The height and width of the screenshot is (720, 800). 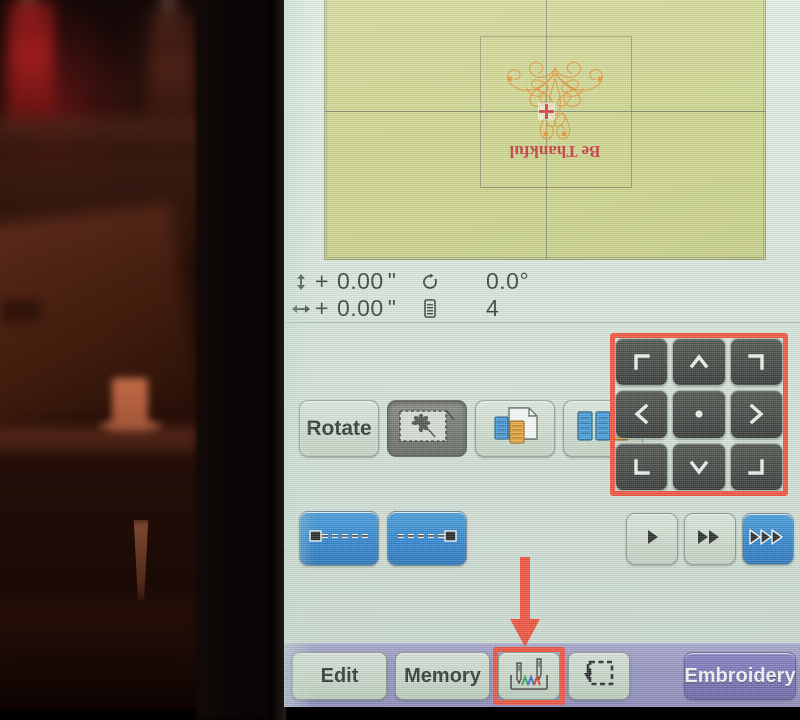 What do you see at coordinates (360, 281) in the screenshot?
I see `vertical-offset-value: 0.00` at bounding box center [360, 281].